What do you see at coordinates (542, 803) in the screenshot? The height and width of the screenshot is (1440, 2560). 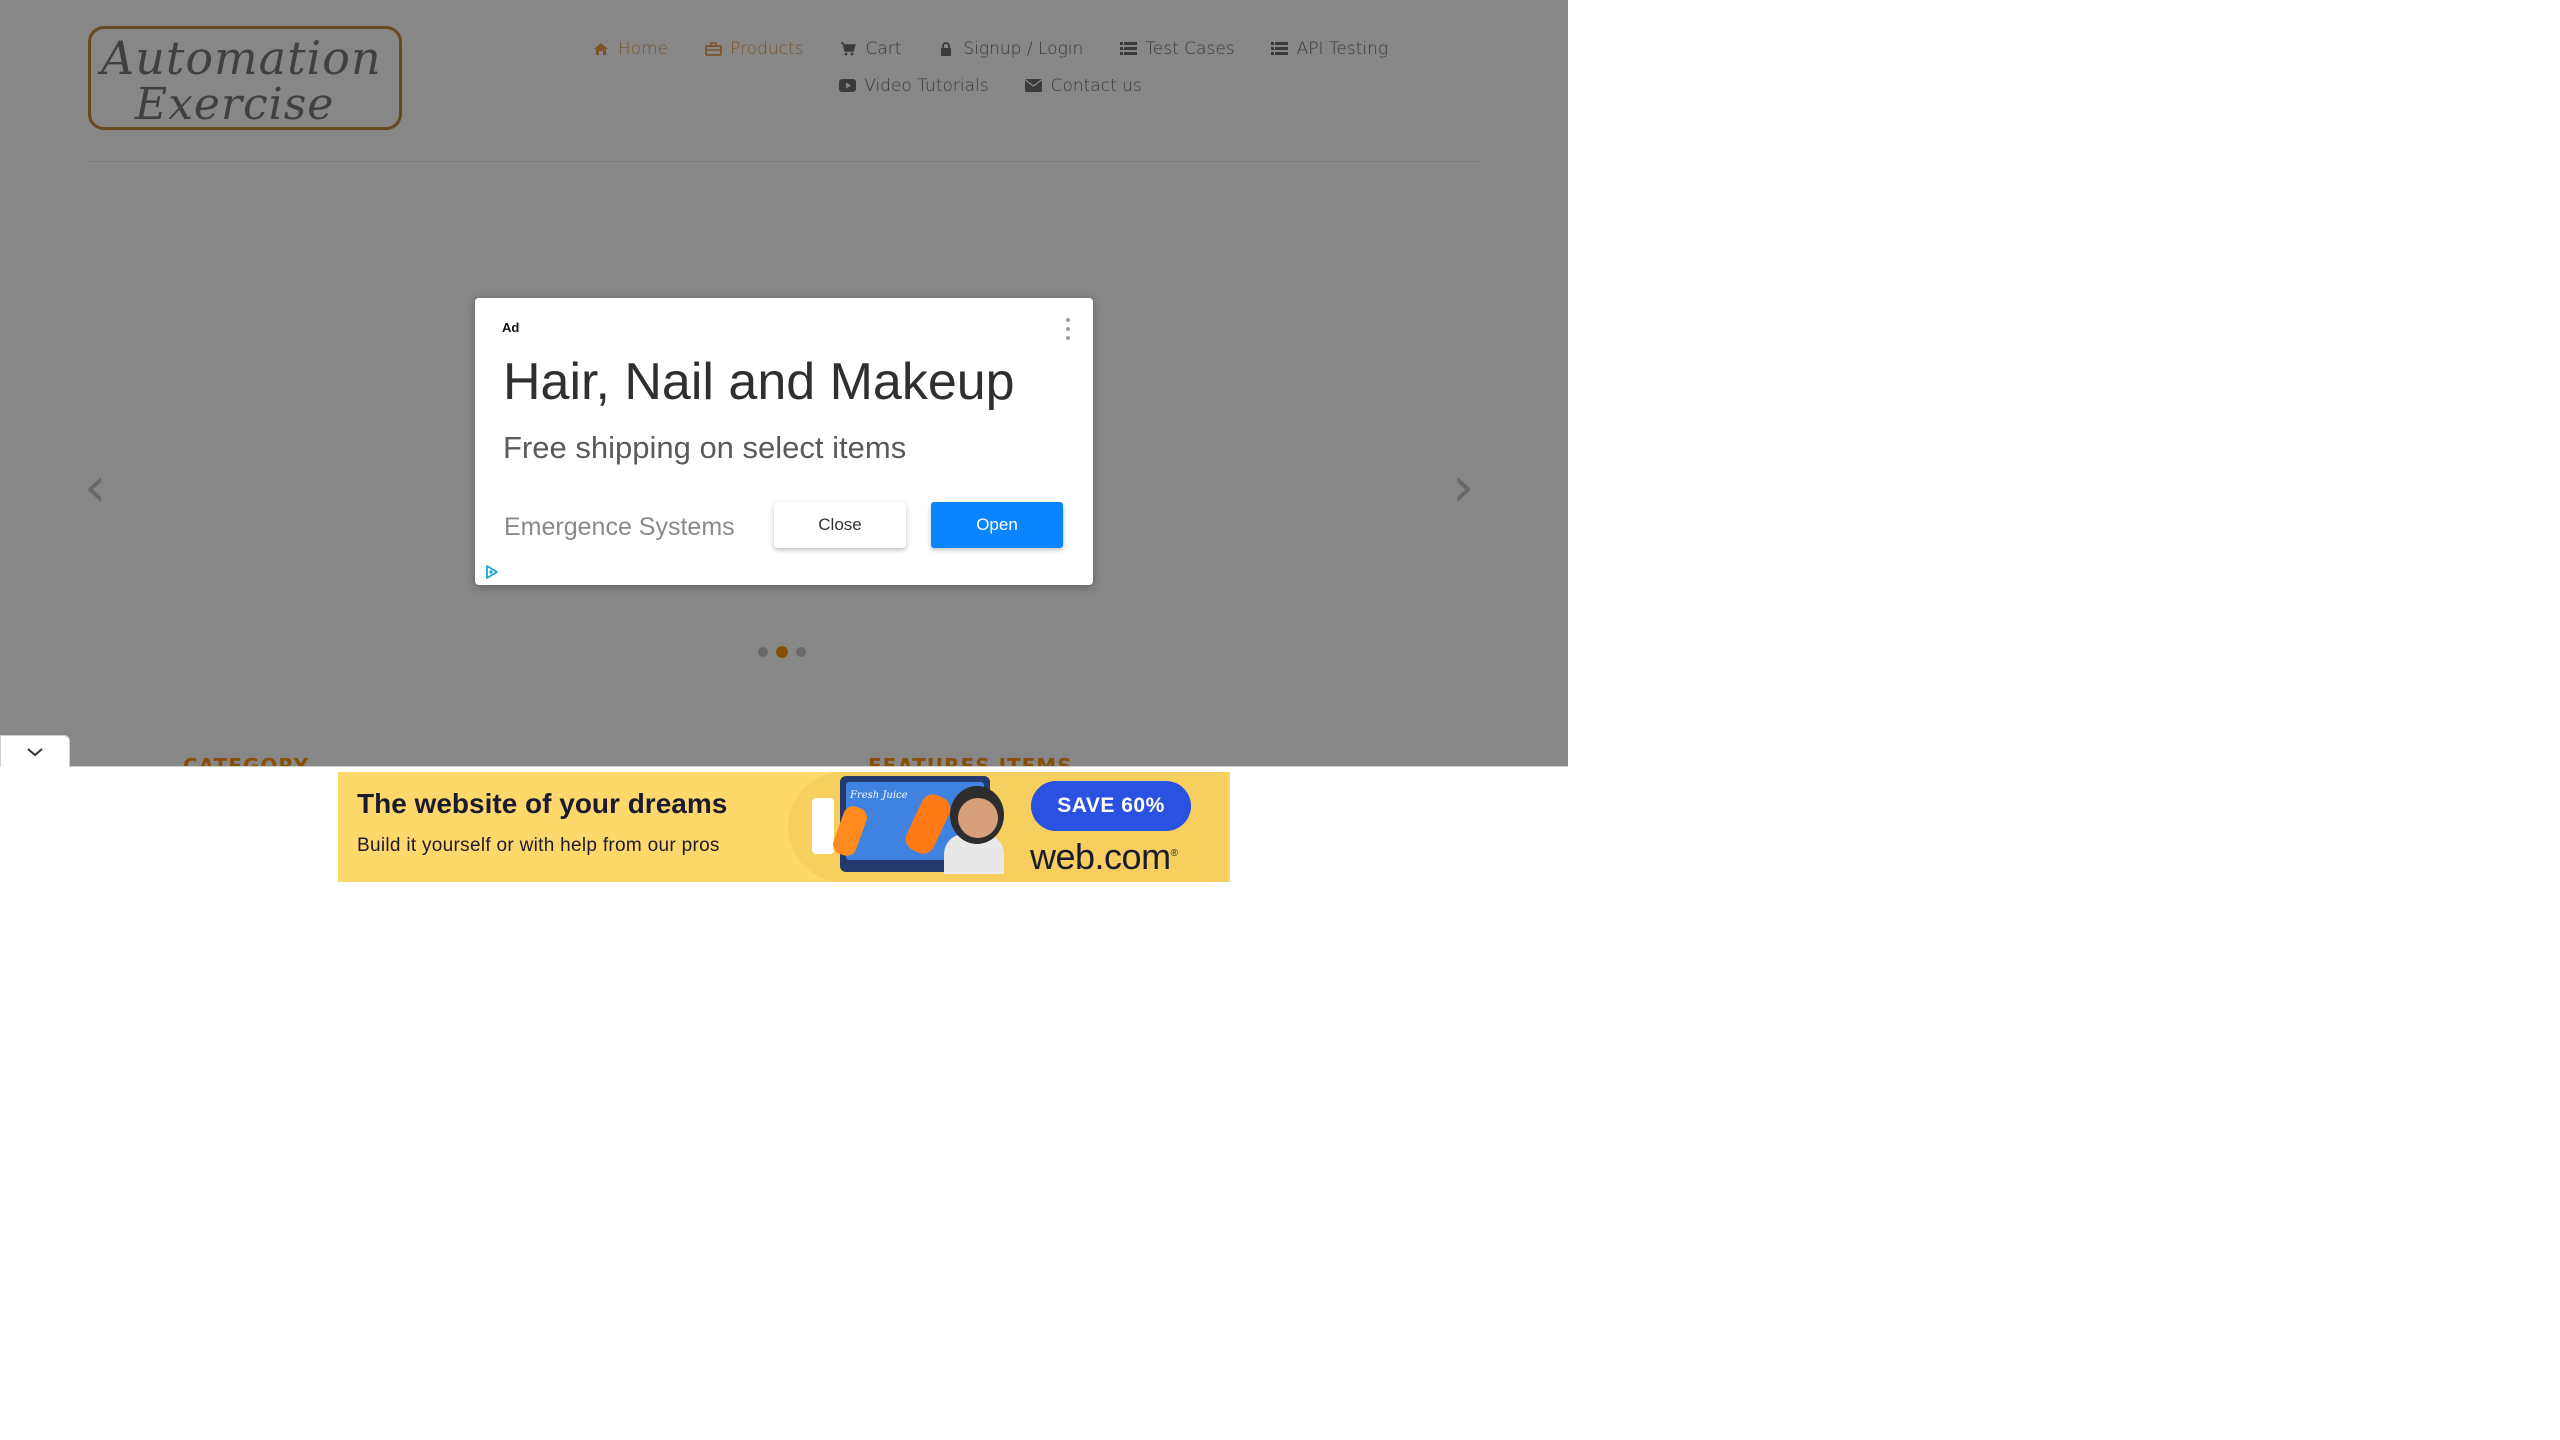 I see `banner-headline: The website of your dreams` at bounding box center [542, 803].